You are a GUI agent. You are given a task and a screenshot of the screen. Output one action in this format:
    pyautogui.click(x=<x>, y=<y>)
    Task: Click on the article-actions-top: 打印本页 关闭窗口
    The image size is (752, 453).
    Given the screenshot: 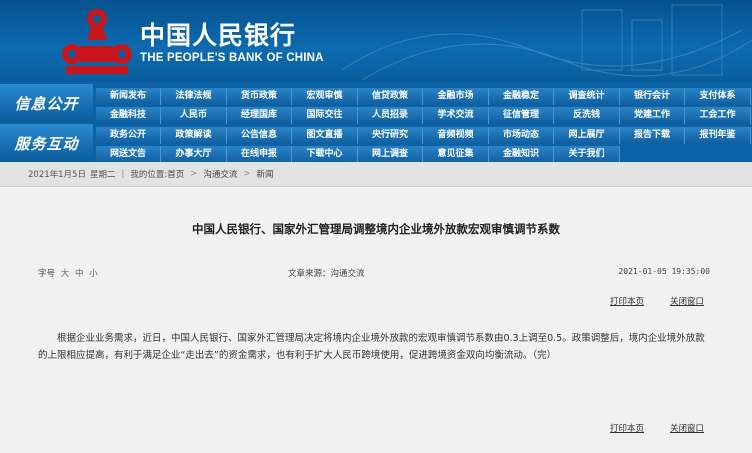 What is the action you would take?
    pyautogui.click(x=638, y=301)
    